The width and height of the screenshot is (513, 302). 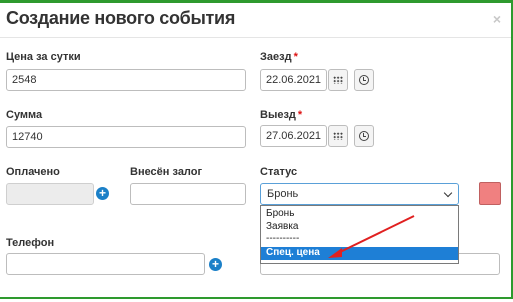 I want to click on checkin-label: Заезд *, so click(x=279, y=57).